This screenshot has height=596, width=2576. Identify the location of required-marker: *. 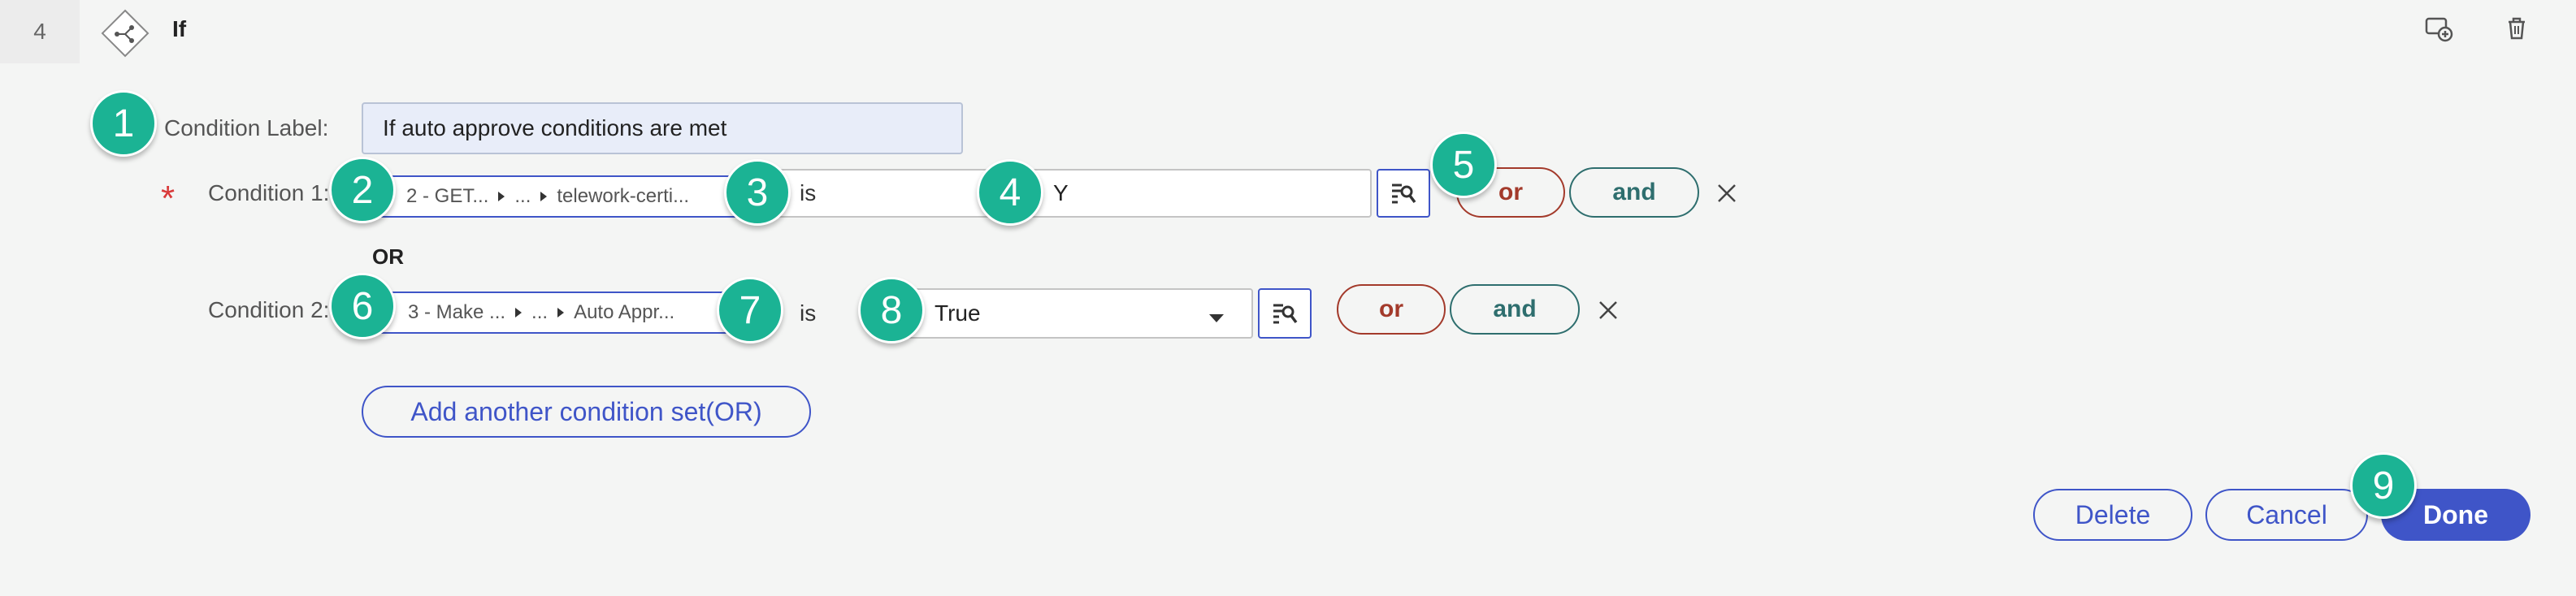
(168, 198).